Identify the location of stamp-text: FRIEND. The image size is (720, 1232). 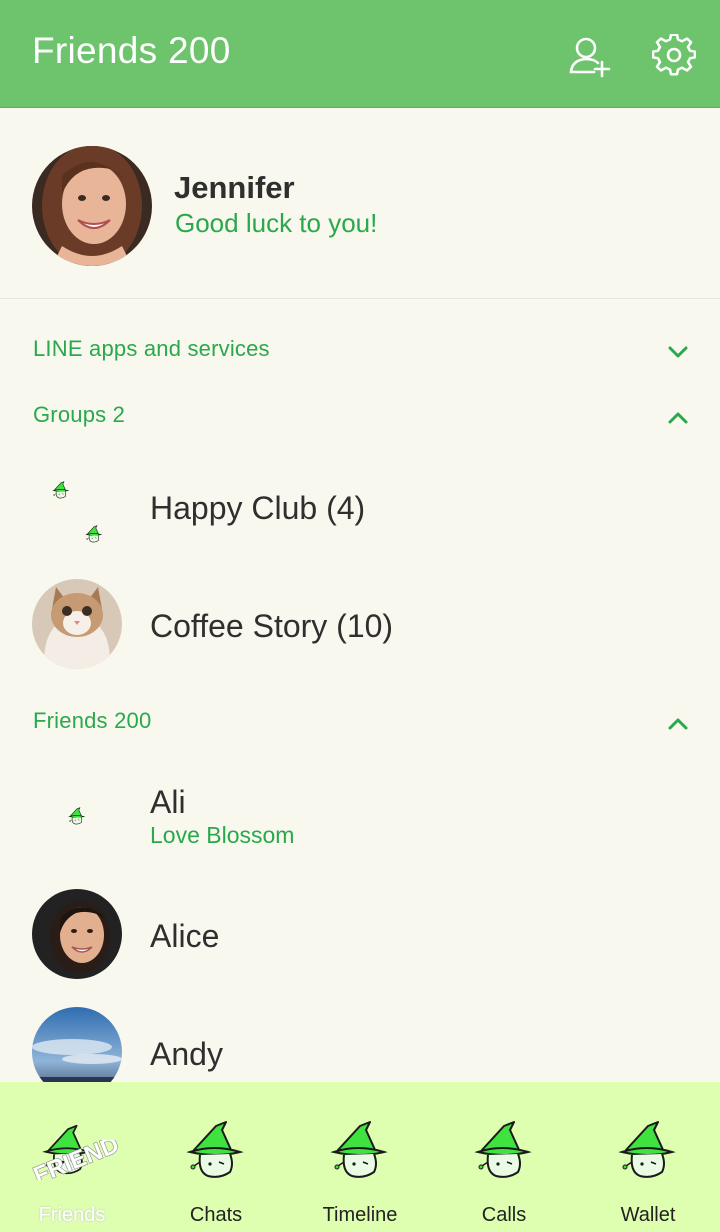
(76, 1160).